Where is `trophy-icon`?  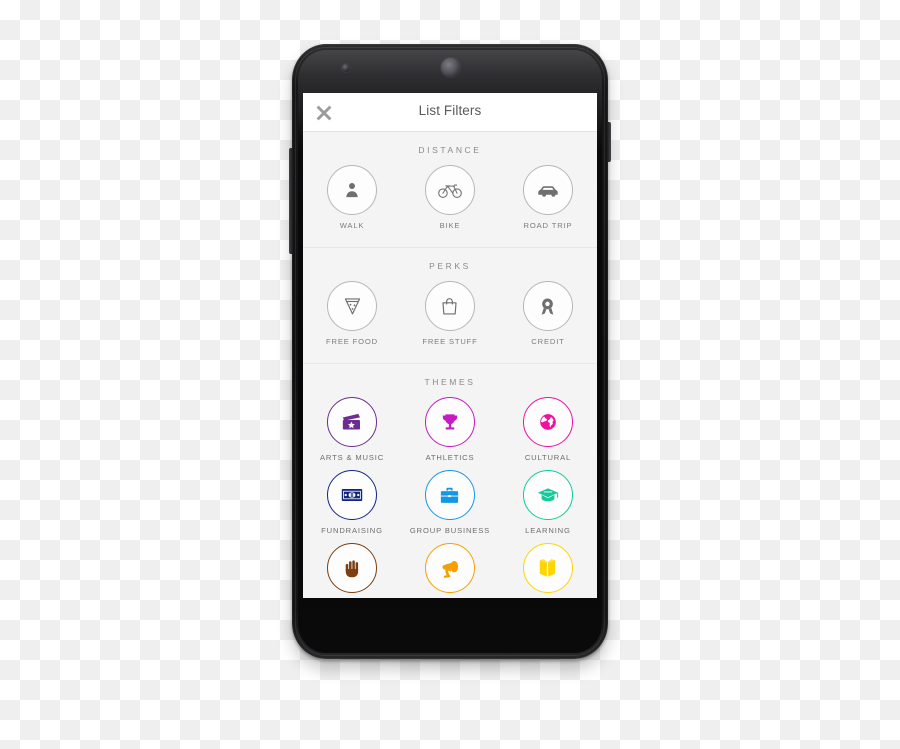
trophy-icon is located at coordinates (450, 422).